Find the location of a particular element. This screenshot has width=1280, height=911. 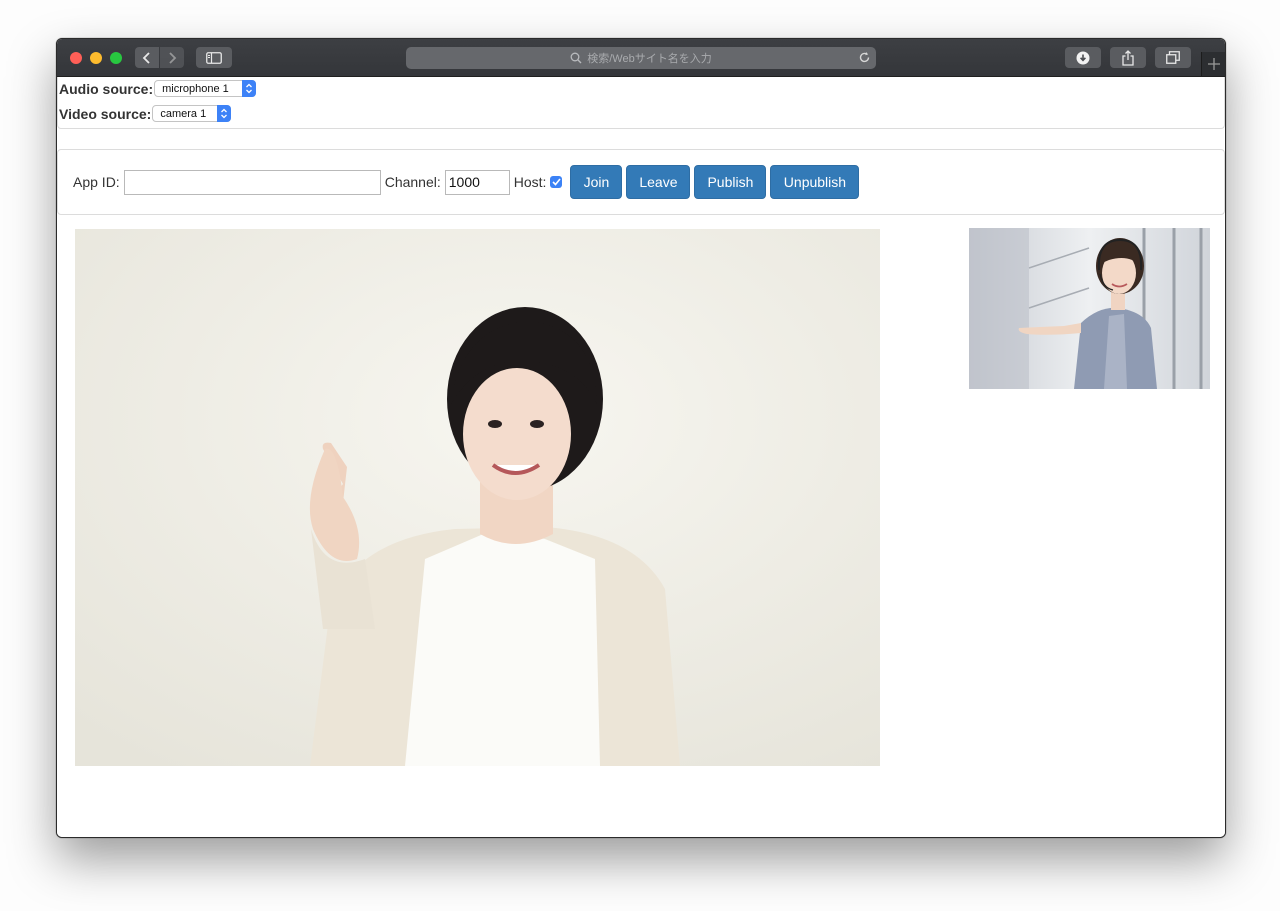

publish-button: Publish is located at coordinates (730, 182).